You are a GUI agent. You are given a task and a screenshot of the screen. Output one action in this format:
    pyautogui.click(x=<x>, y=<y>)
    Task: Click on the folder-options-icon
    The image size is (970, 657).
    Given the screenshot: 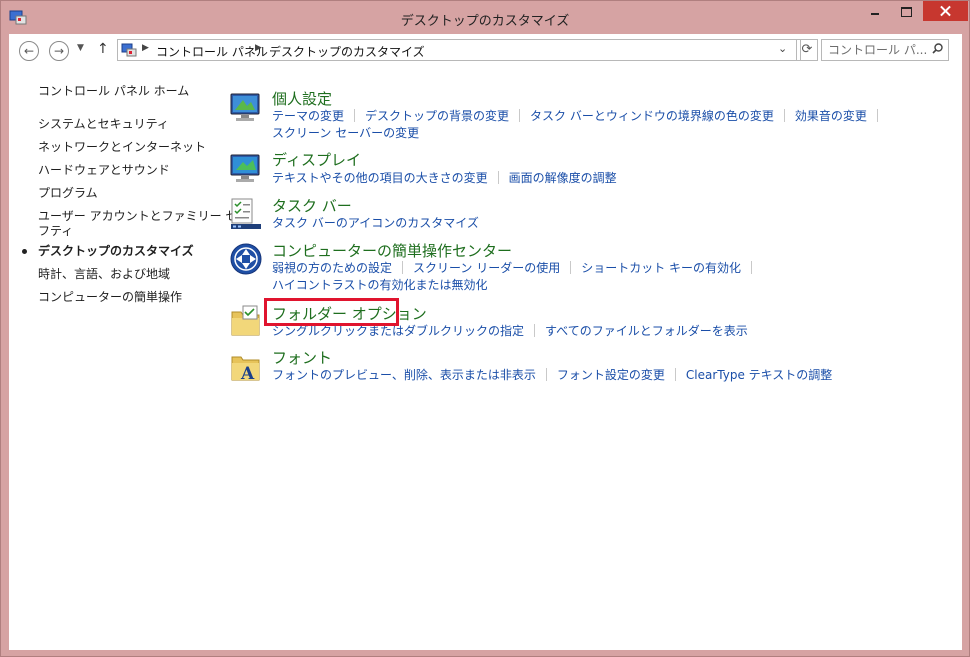 What is the action you would take?
    pyautogui.click(x=246, y=321)
    